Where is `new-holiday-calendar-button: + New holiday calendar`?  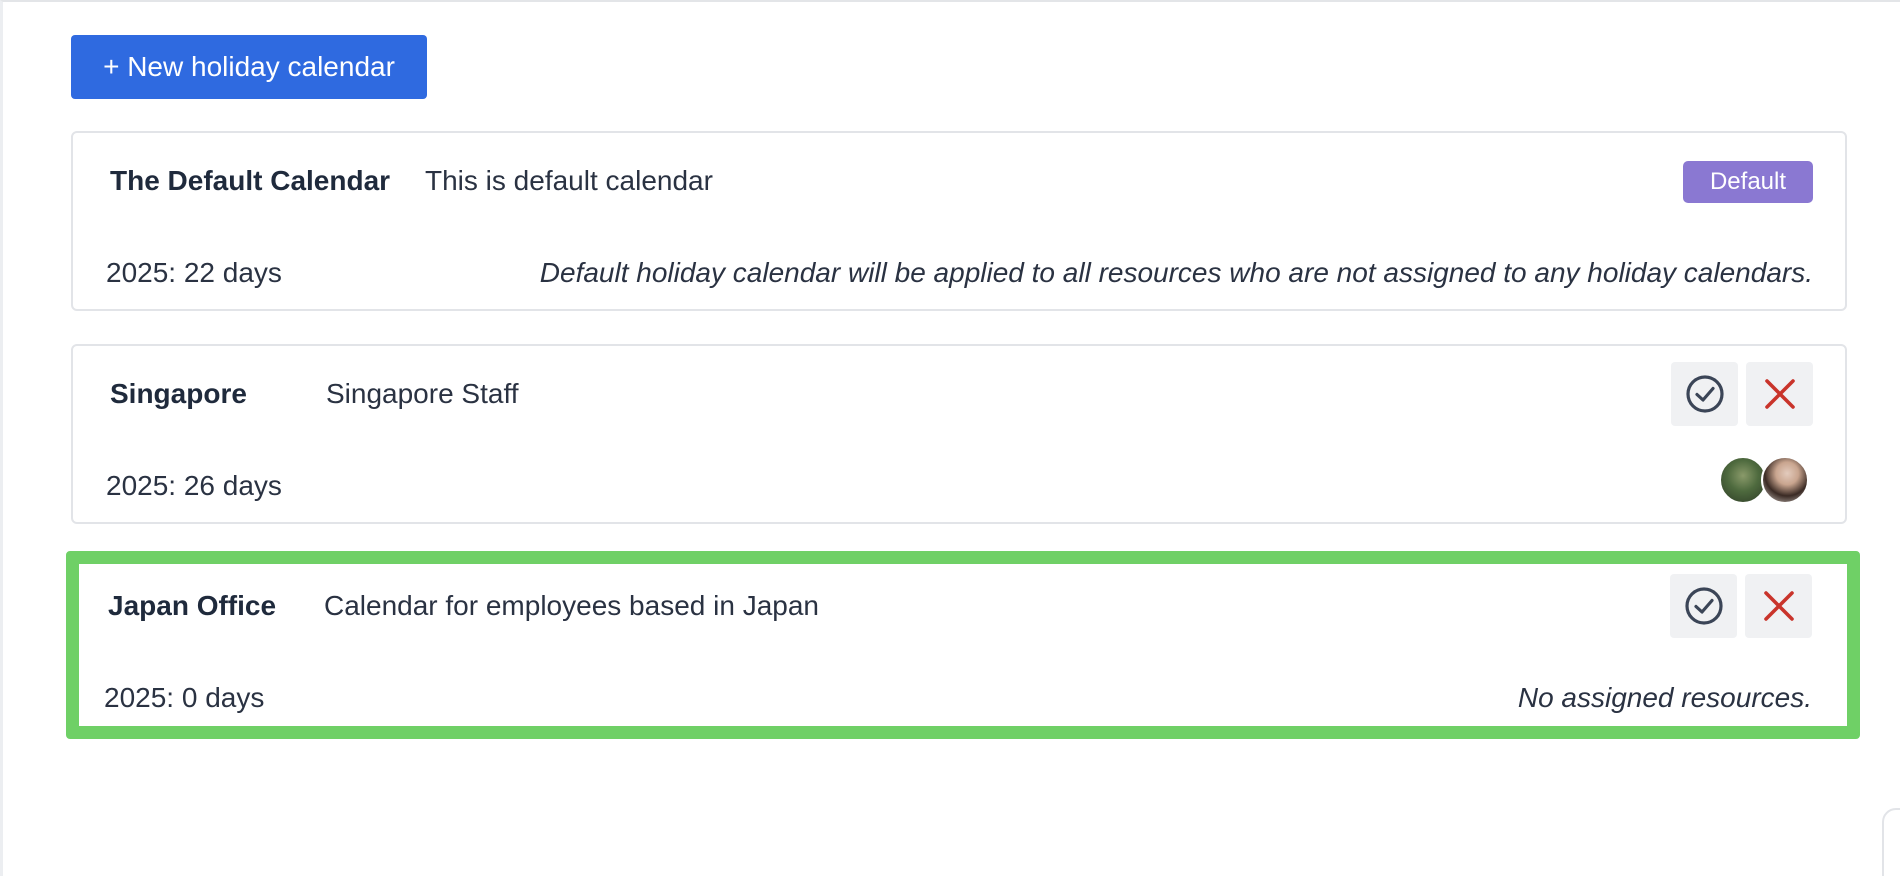
new-holiday-calendar-button: + New holiday calendar is located at coordinates (249, 67).